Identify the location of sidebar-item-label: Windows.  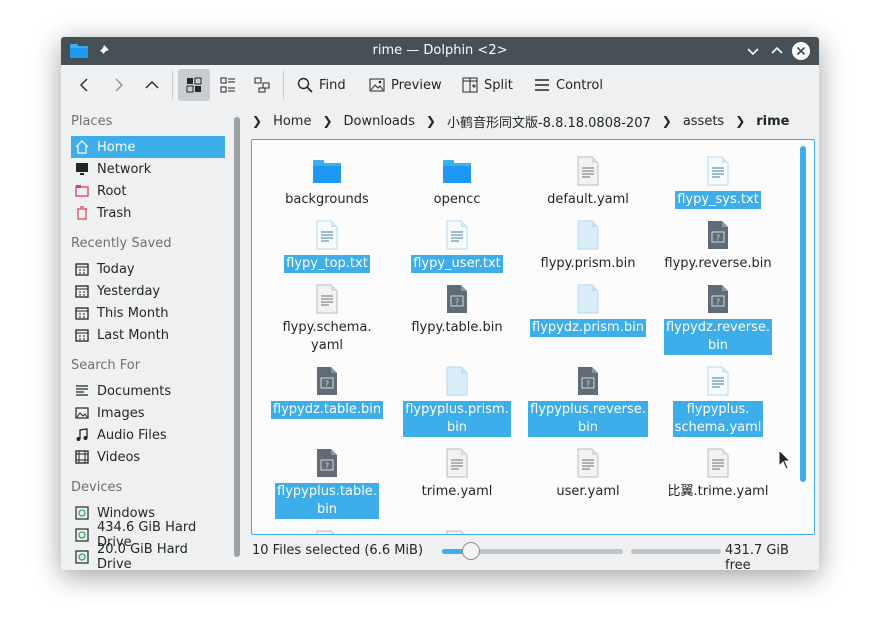
(126, 513).